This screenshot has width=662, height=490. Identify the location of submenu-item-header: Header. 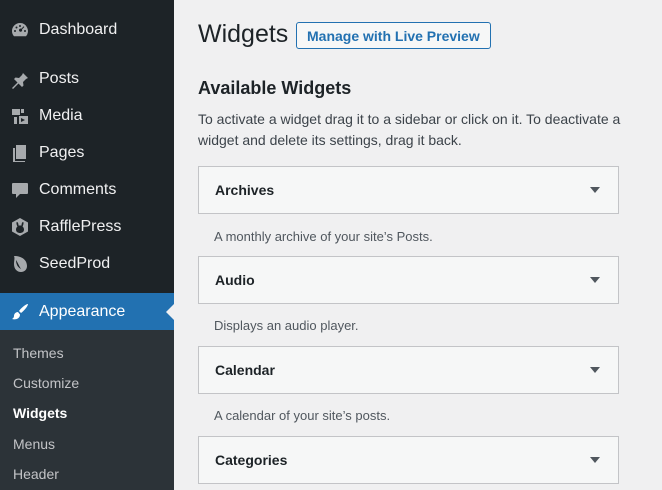
(36, 474).